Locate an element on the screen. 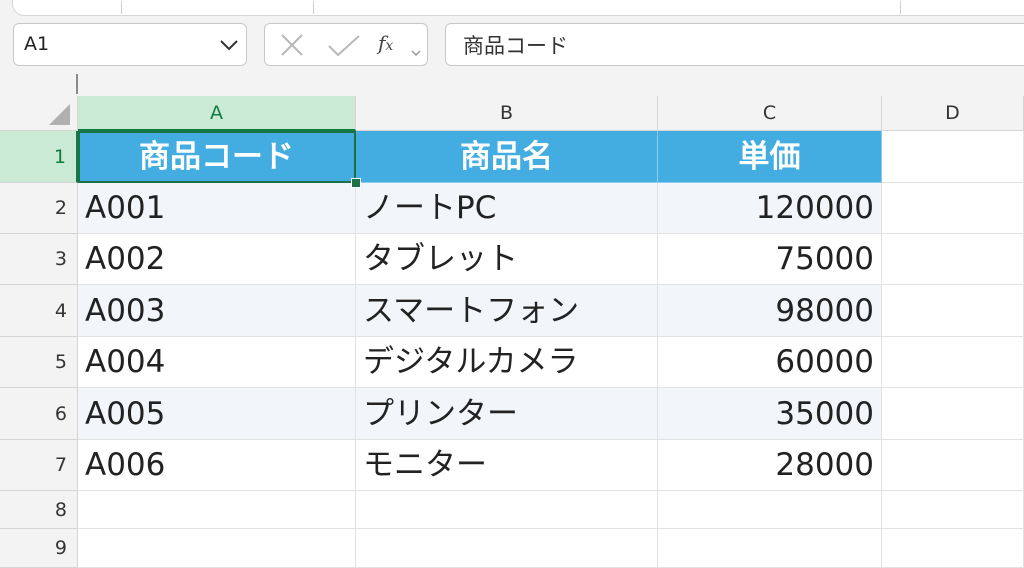  row-header-2: 2 is located at coordinates (39, 208).